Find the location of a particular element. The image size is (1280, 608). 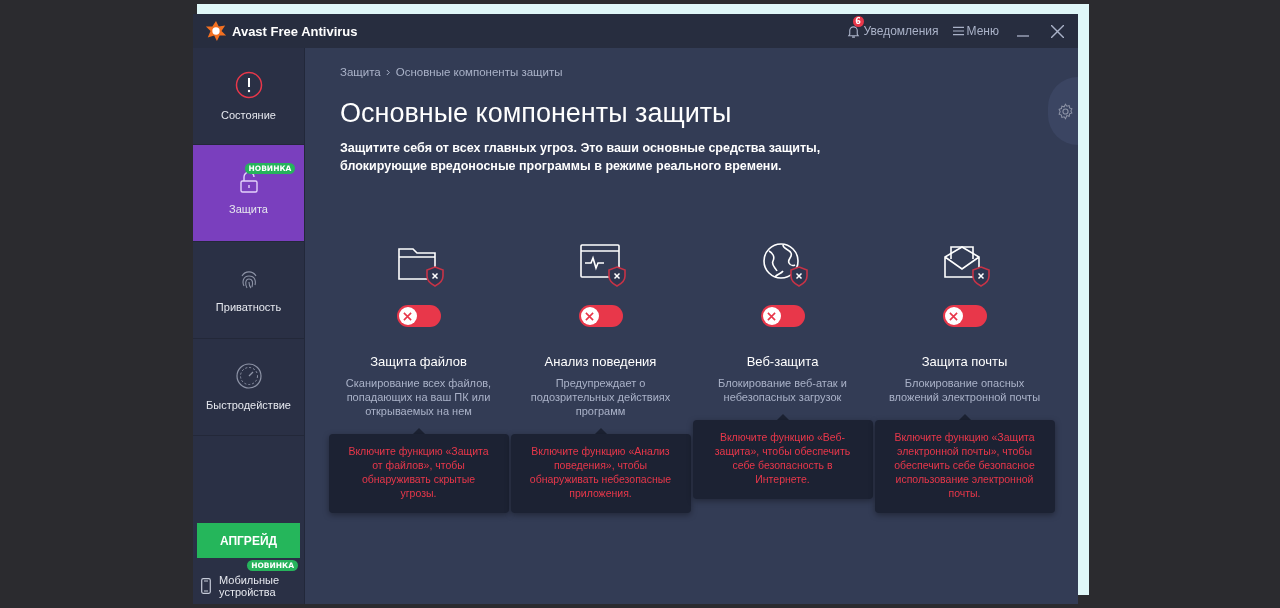

minimize-icon is located at coordinates (1023, 36).